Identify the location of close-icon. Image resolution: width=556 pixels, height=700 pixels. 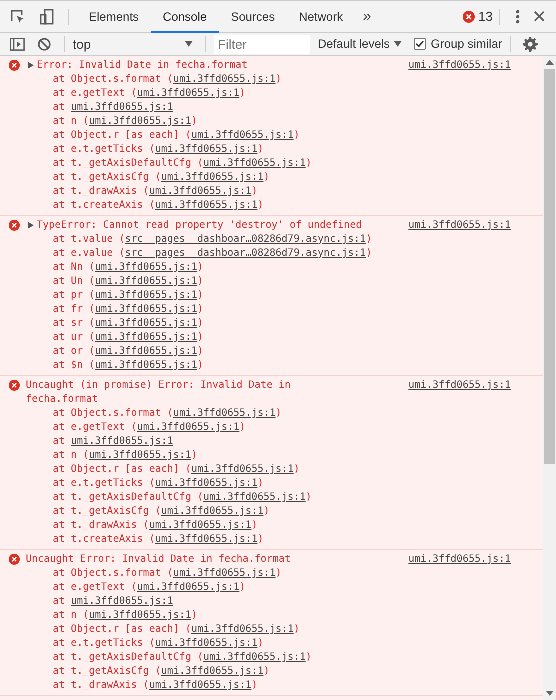
(539, 16).